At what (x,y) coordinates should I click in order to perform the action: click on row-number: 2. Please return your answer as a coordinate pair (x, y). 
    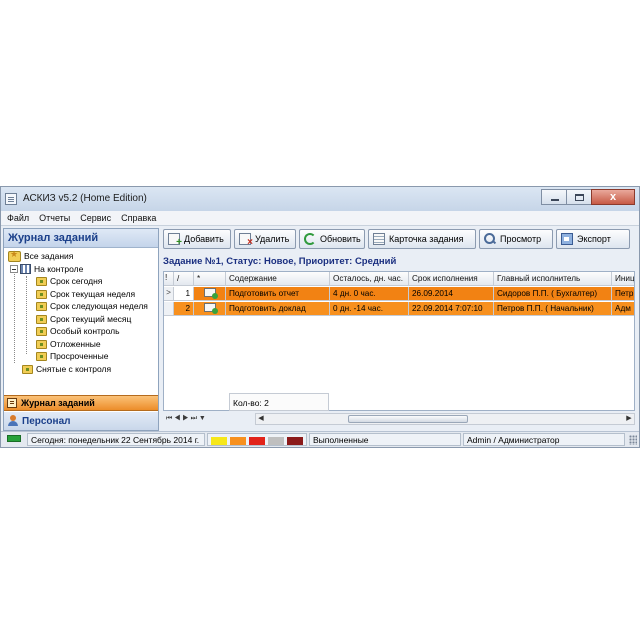
    Looking at the image, I should click on (184, 309).